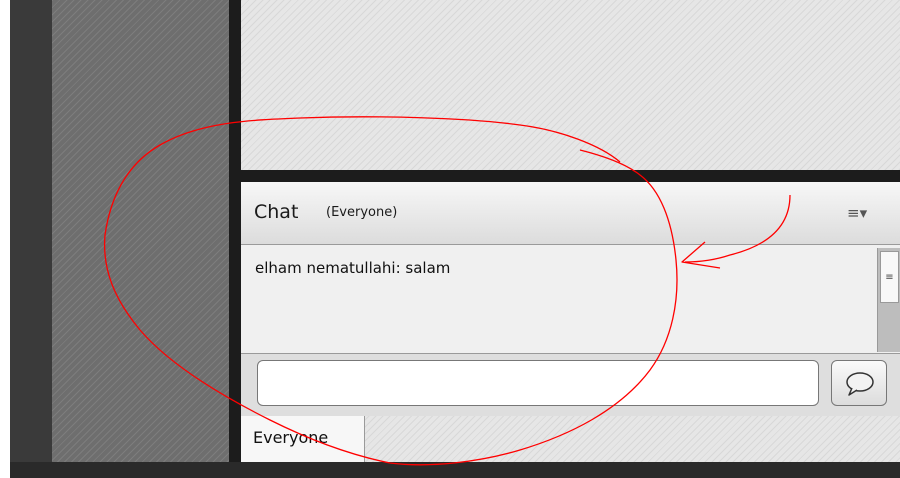 The width and height of the screenshot is (900, 478). I want to click on chat-tab-strip: Everyone, so click(570, 439).